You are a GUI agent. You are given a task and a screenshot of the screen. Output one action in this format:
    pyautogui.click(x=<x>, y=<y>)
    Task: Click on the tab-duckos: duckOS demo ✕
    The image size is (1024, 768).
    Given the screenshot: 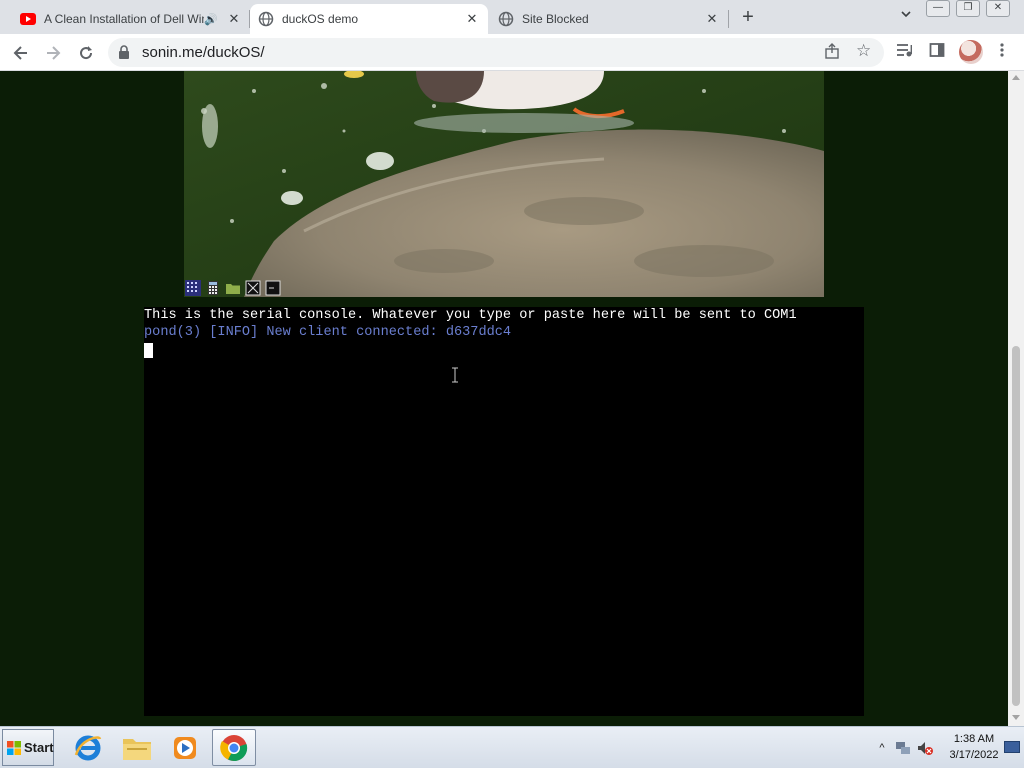 What is the action you would take?
    pyautogui.click(x=369, y=19)
    